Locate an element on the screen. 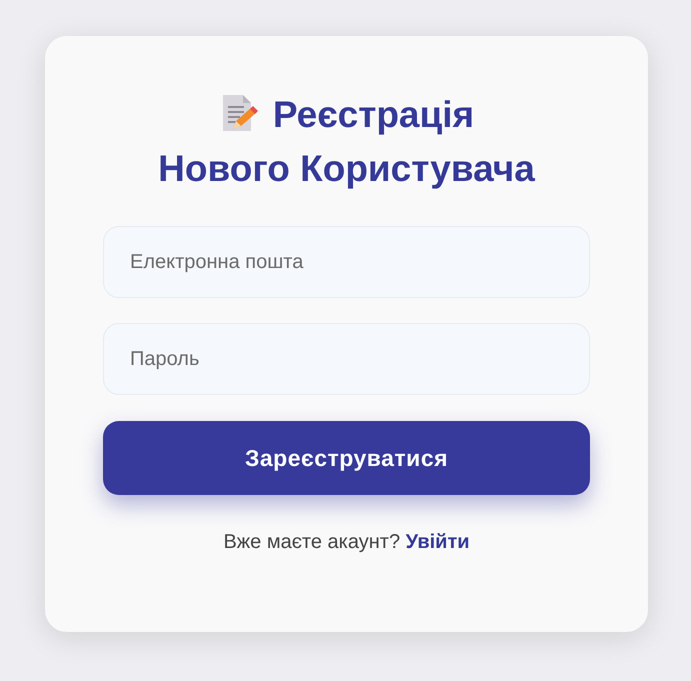 This screenshot has width=691, height=681. email-field: Електронна пошта is located at coordinates (346, 262).